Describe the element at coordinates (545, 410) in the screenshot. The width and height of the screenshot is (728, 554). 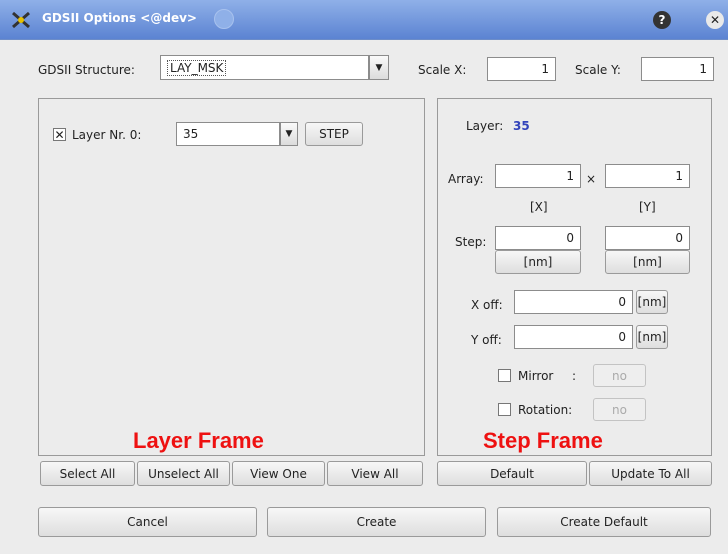
I see `rotation-label: Rotation:` at that location.